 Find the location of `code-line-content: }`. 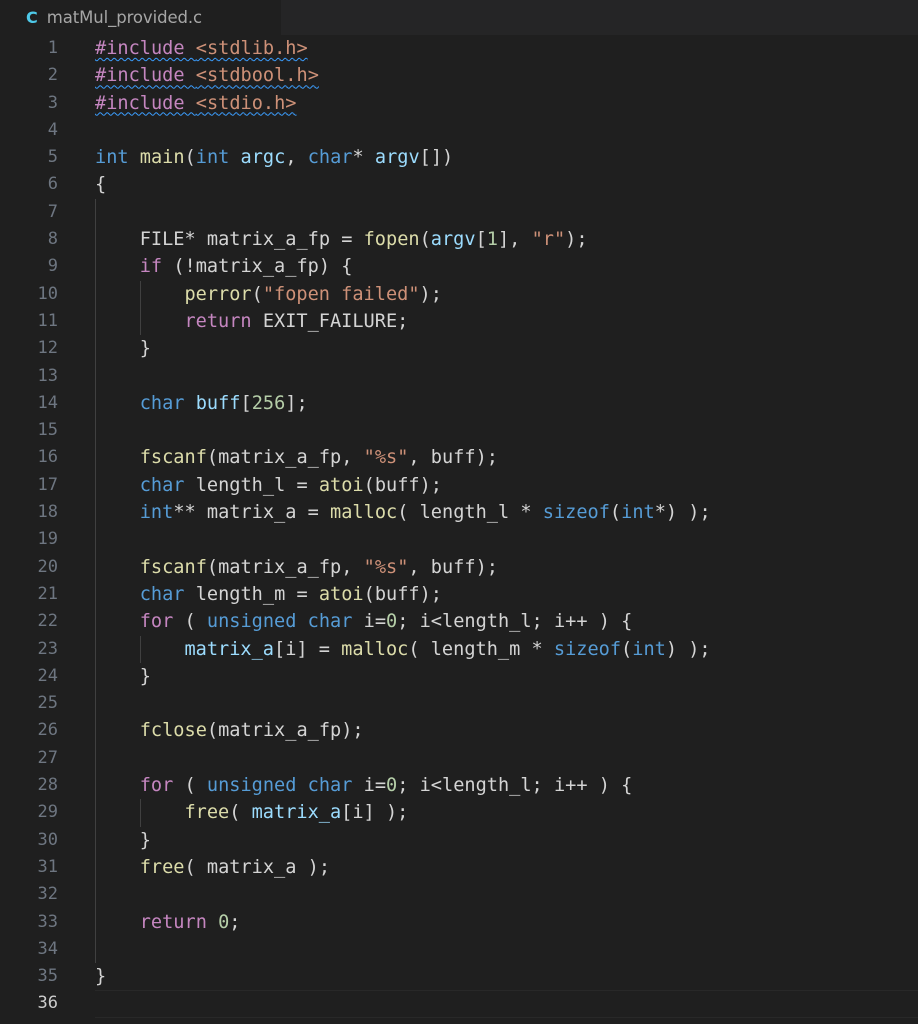

code-line-content: } is located at coordinates (506, 349).